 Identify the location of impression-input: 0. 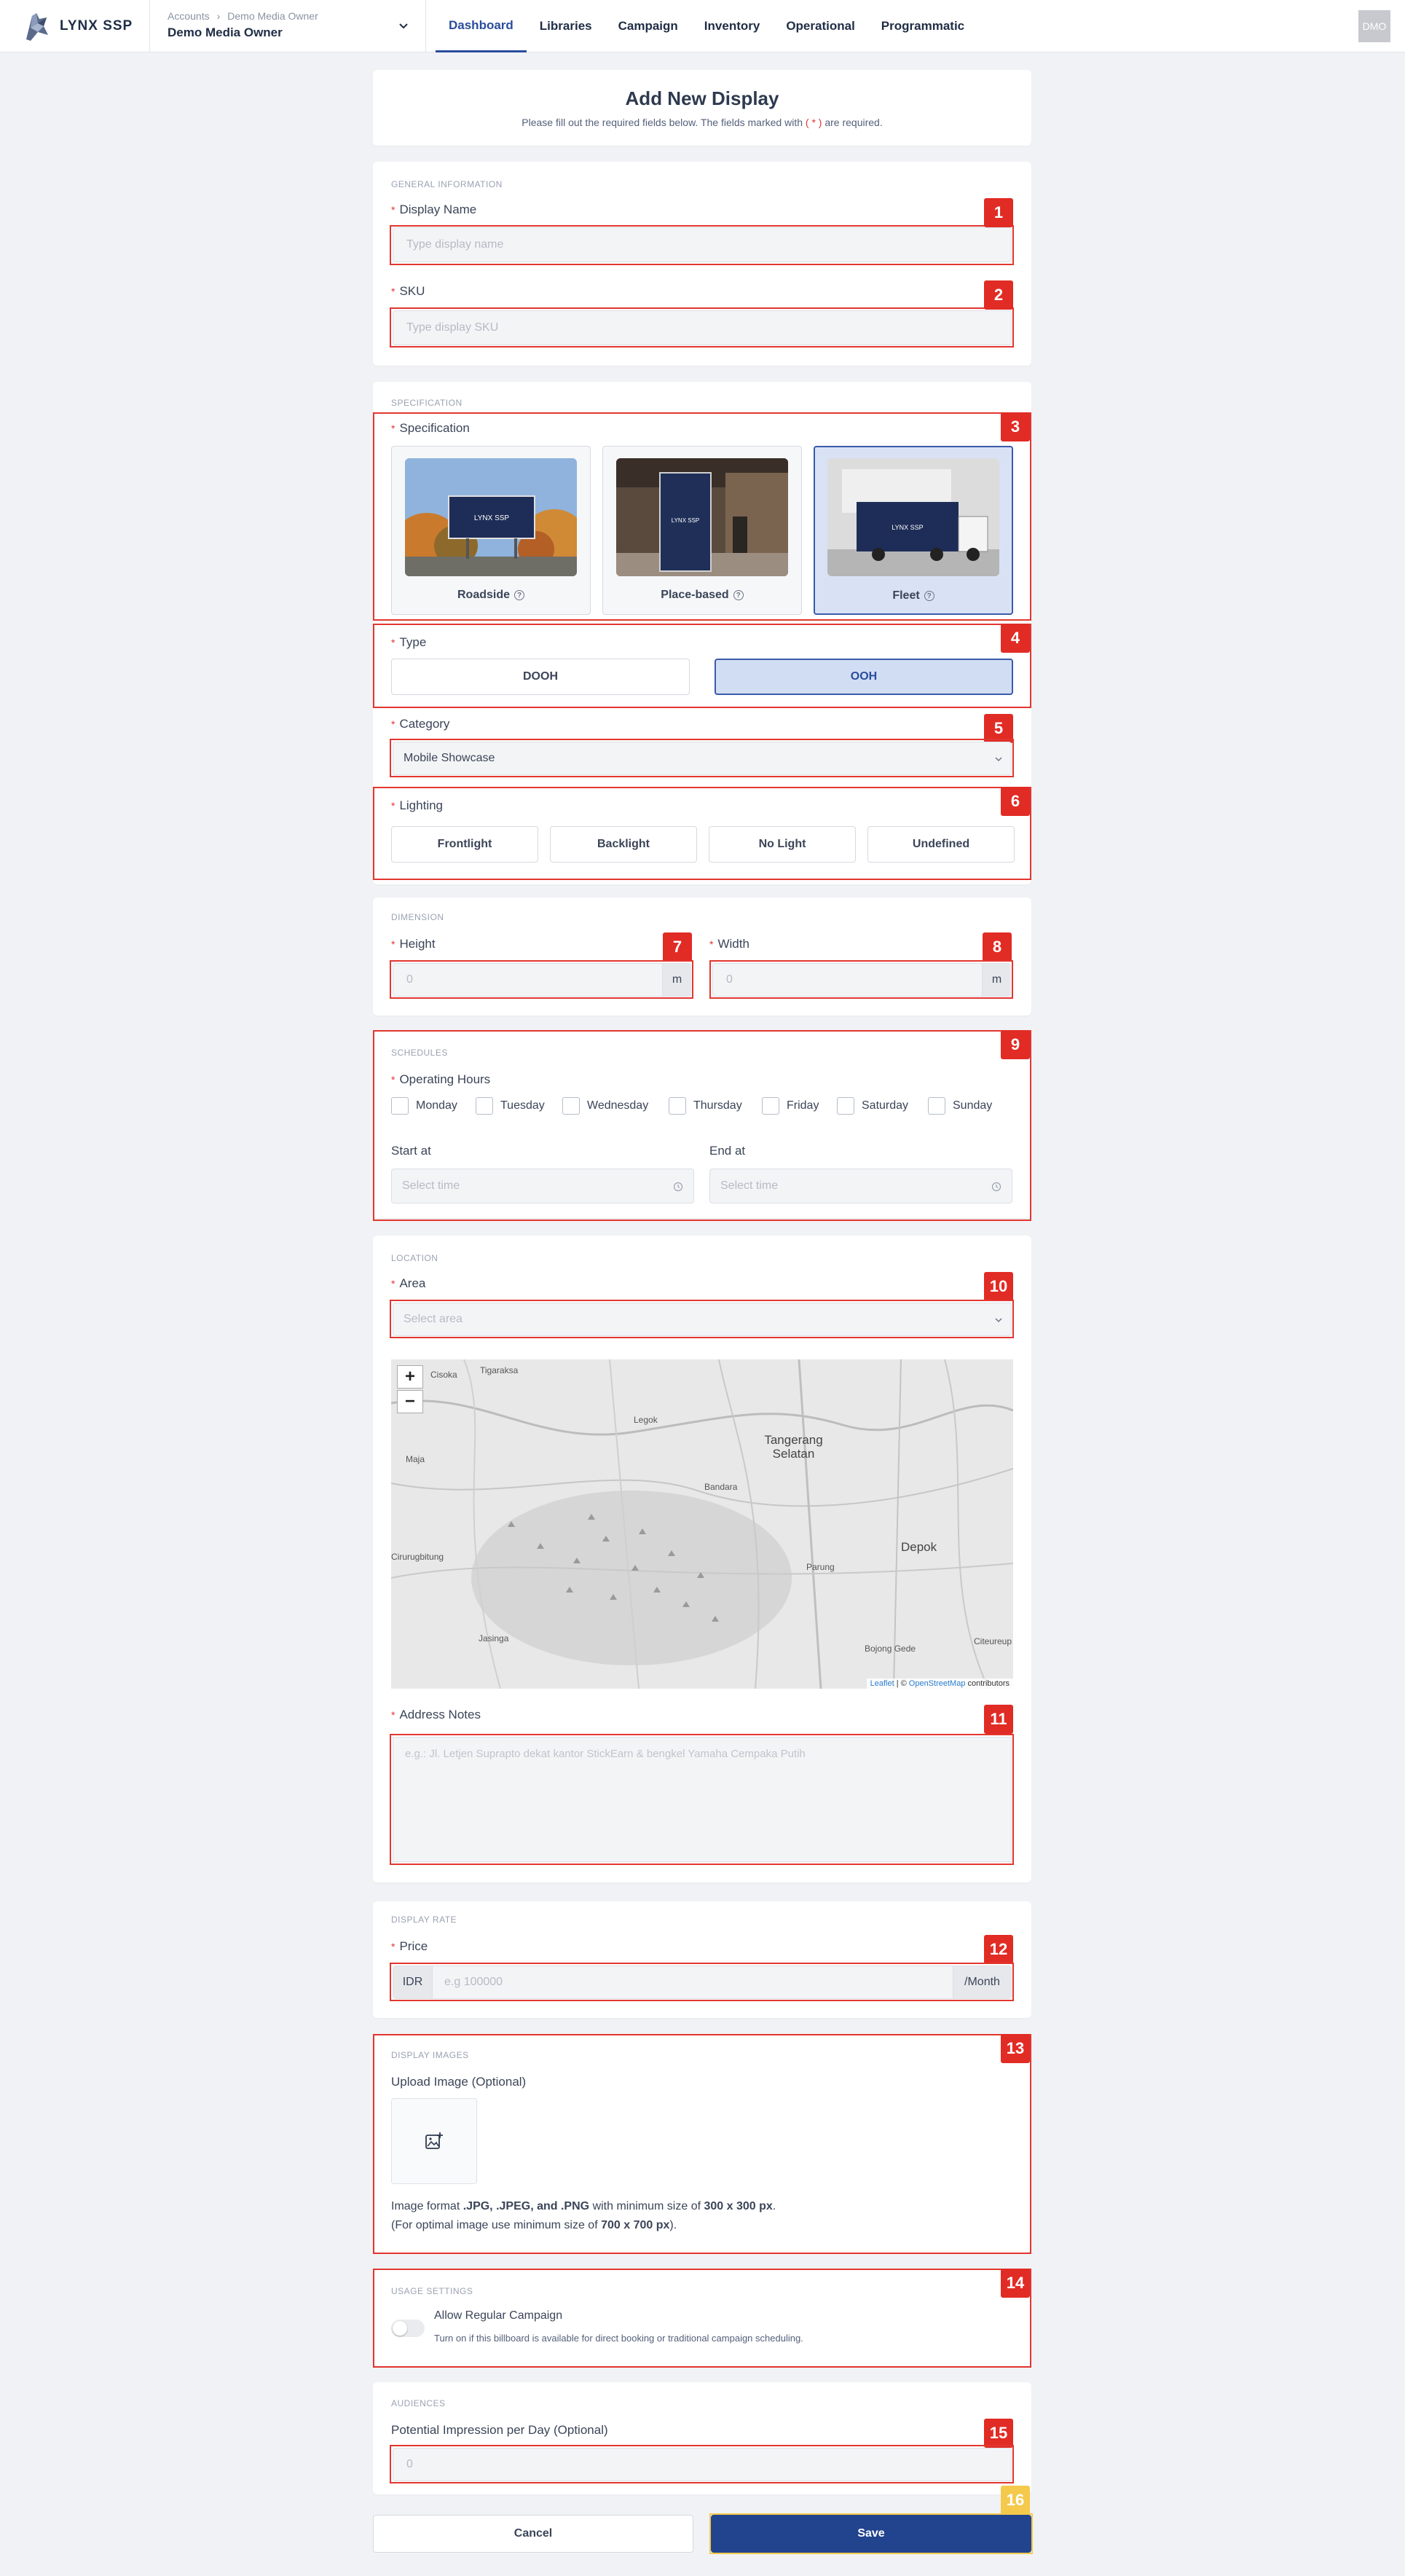
(702, 2464).